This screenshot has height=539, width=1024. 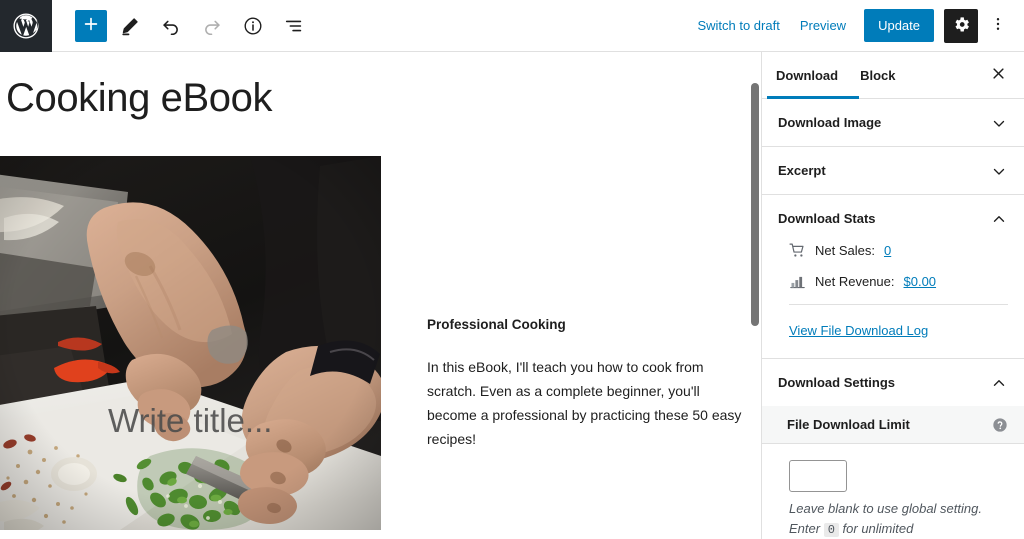 I want to click on panel-excerpt-toggle: Excerpt, so click(x=893, y=170).